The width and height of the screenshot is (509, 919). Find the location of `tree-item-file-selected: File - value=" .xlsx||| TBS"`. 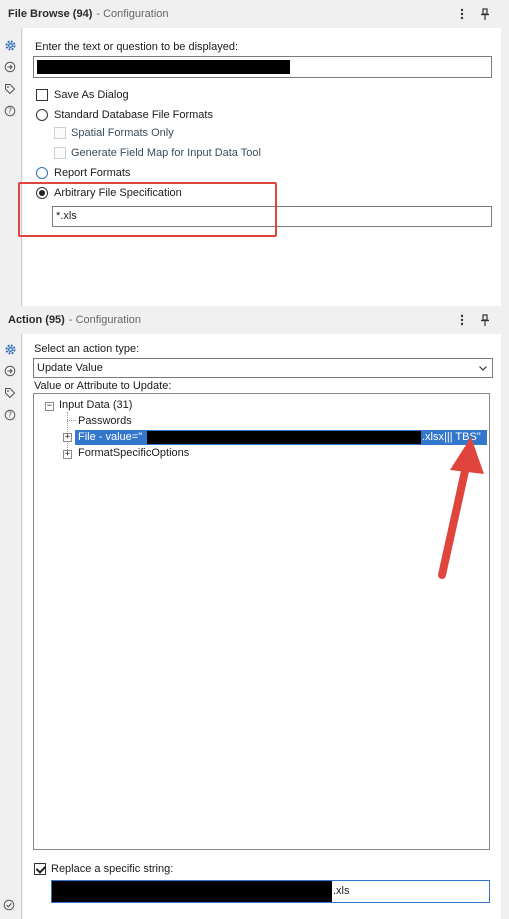

tree-item-file-selected: File - value=" .xlsx||| TBS" is located at coordinates (281, 437).